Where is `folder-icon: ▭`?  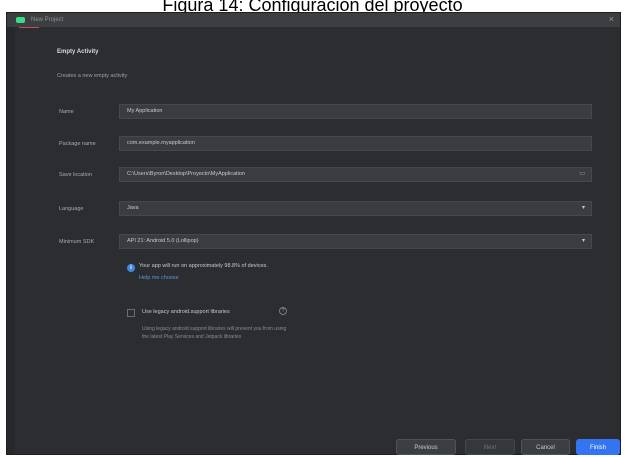
folder-icon: ▭ is located at coordinates (582, 174).